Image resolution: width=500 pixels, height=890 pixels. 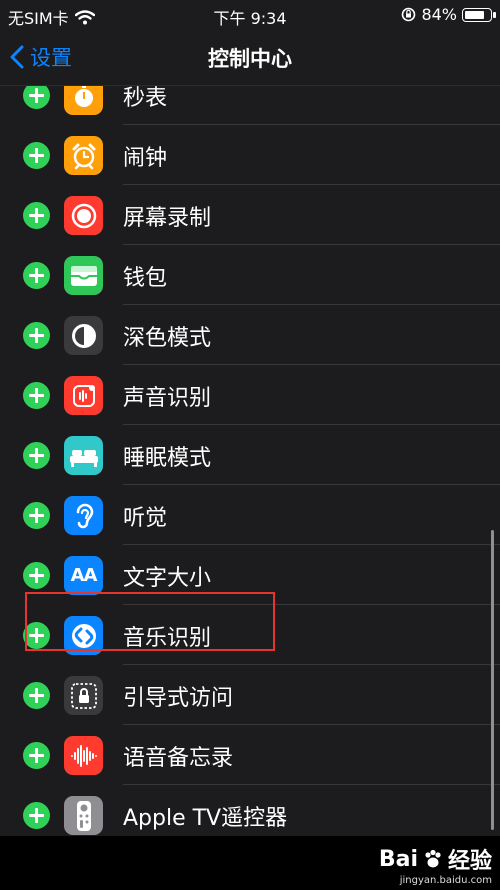 I want to click on control-row: 秒表, so click(x=250, y=105).